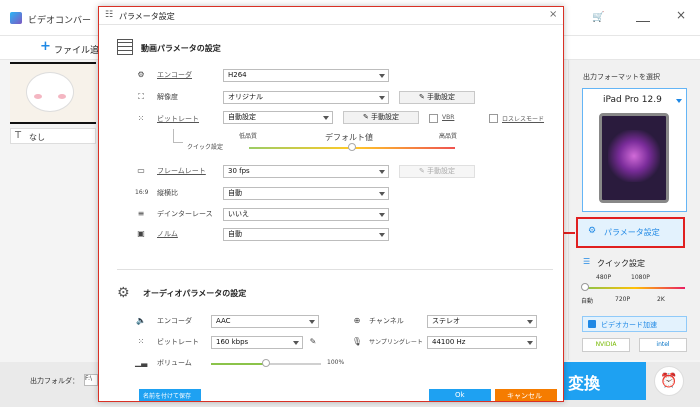 Image resolution: width=700 pixels, height=407 pixels. Describe the element at coordinates (357, 341) in the screenshot. I see `microphone-icon: 🎙` at that location.